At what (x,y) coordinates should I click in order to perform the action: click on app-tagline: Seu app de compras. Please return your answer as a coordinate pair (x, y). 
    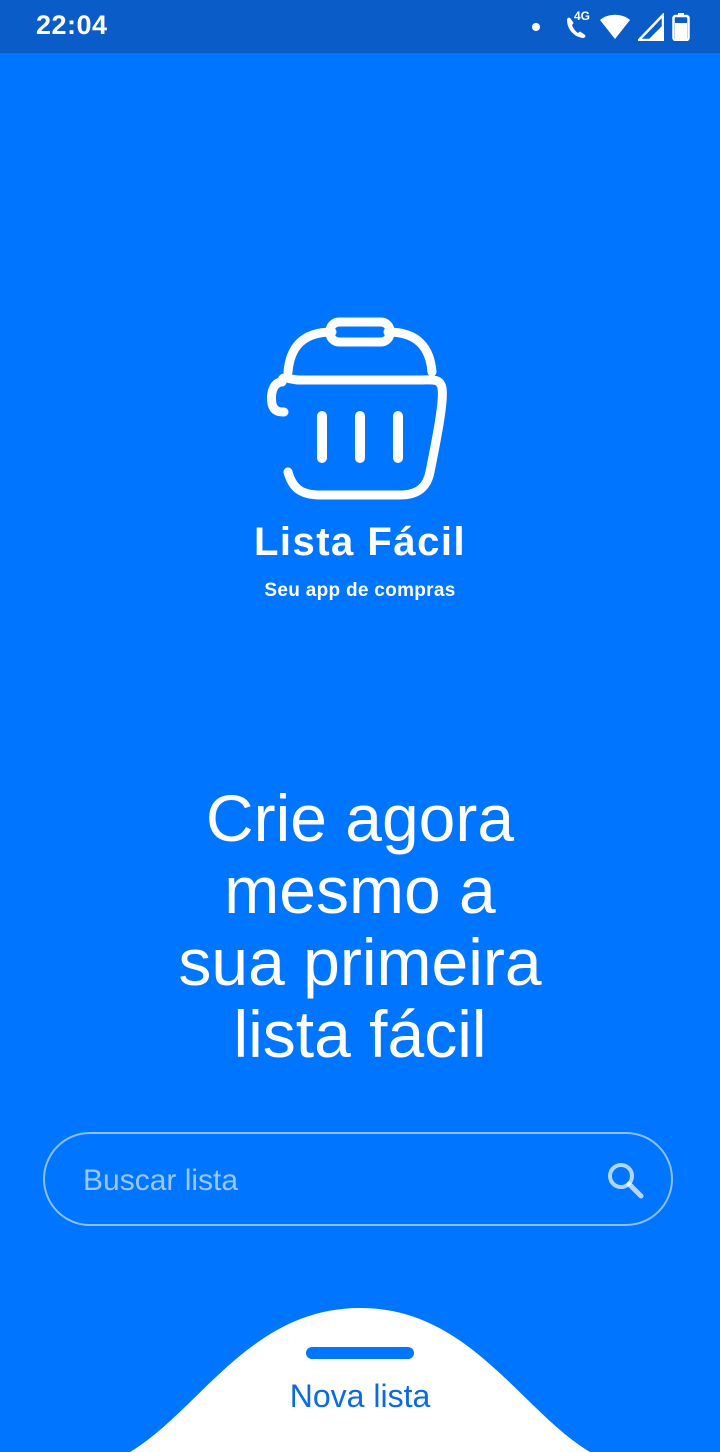
    Looking at the image, I should click on (360, 590).